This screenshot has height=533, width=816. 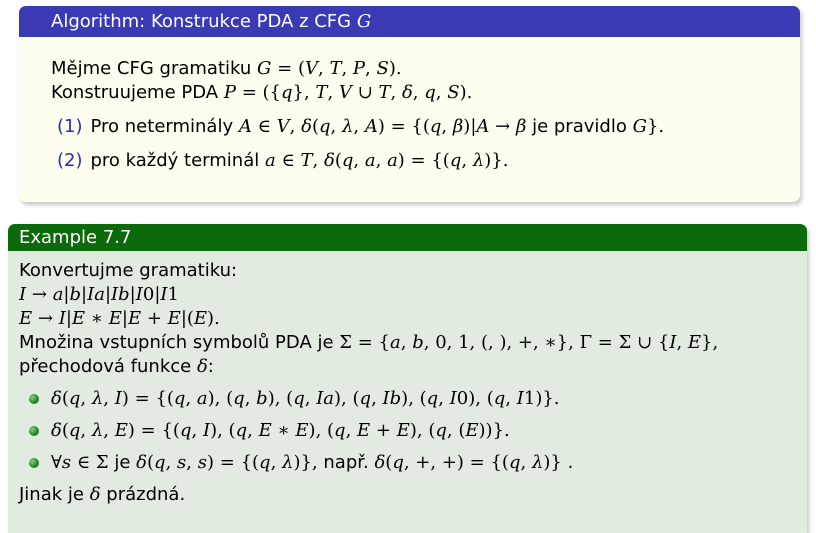 I want to click on example-rule-e: E → I|E ∗ E|E + E|(E)., so click(x=119, y=318).